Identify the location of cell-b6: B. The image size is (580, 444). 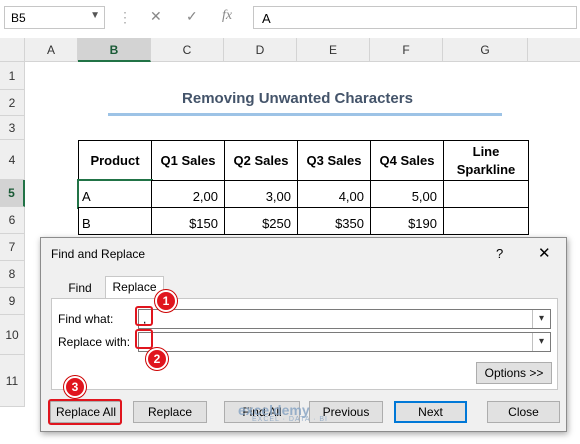
(115, 221).